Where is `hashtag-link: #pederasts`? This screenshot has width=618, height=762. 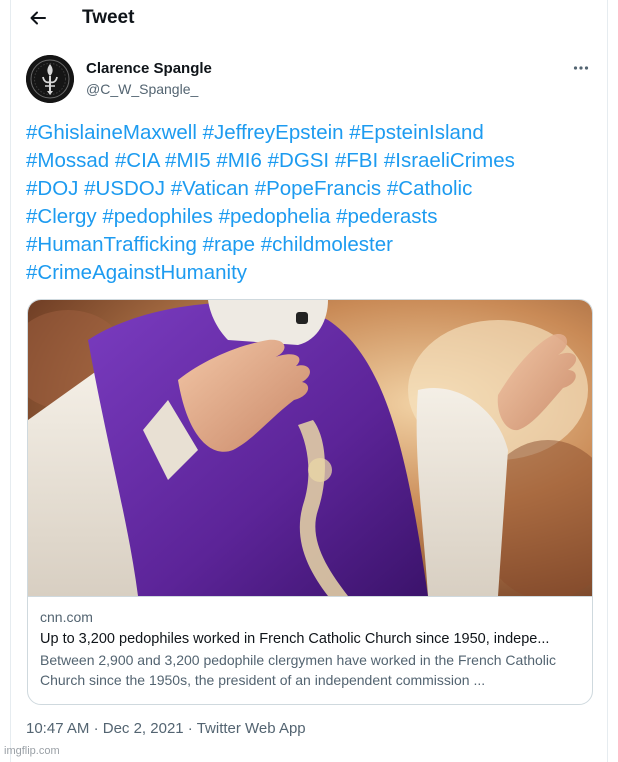 hashtag-link: #pederasts is located at coordinates (386, 216).